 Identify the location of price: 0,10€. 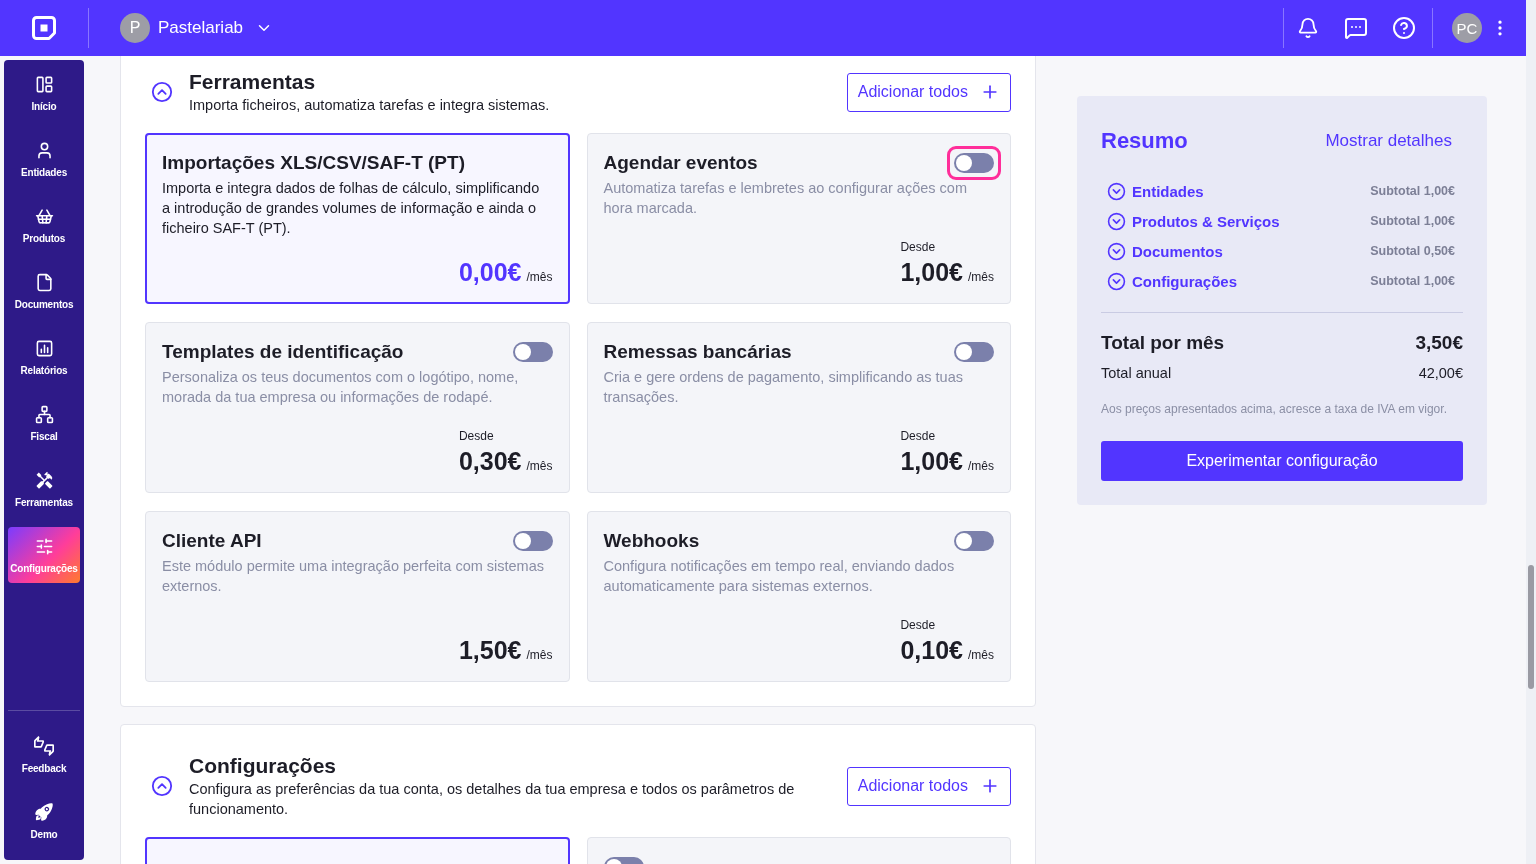
(931, 650).